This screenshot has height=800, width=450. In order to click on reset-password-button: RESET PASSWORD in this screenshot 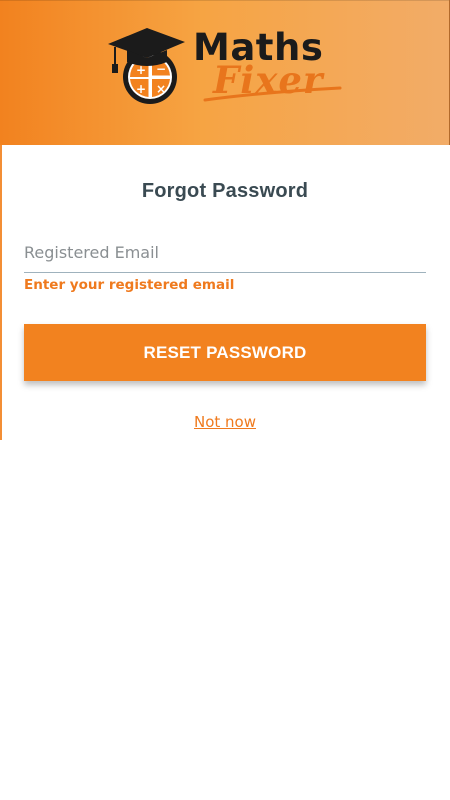, I will do `click(225, 352)`.